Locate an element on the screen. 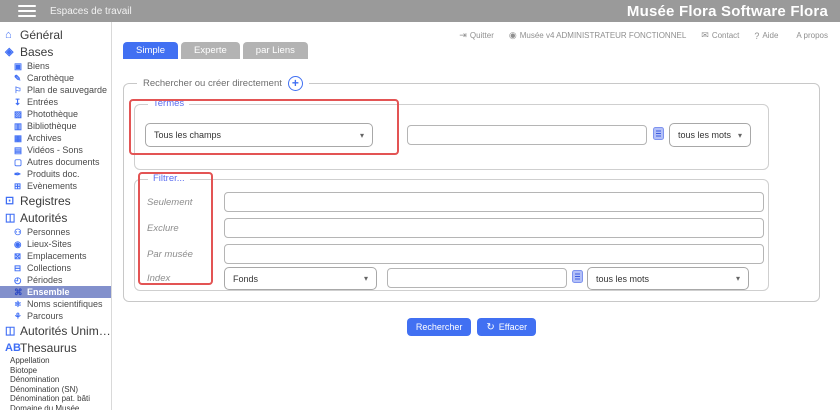  register-icon: ⊡ is located at coordinates (10, 201).